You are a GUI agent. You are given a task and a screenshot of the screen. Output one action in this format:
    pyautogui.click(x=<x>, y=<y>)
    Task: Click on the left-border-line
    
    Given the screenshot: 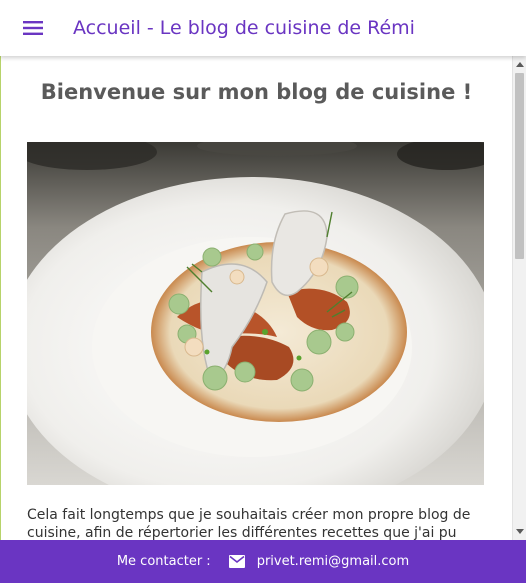 What is the action you would take?
    pyautogui.click(x=0, y=298)
    